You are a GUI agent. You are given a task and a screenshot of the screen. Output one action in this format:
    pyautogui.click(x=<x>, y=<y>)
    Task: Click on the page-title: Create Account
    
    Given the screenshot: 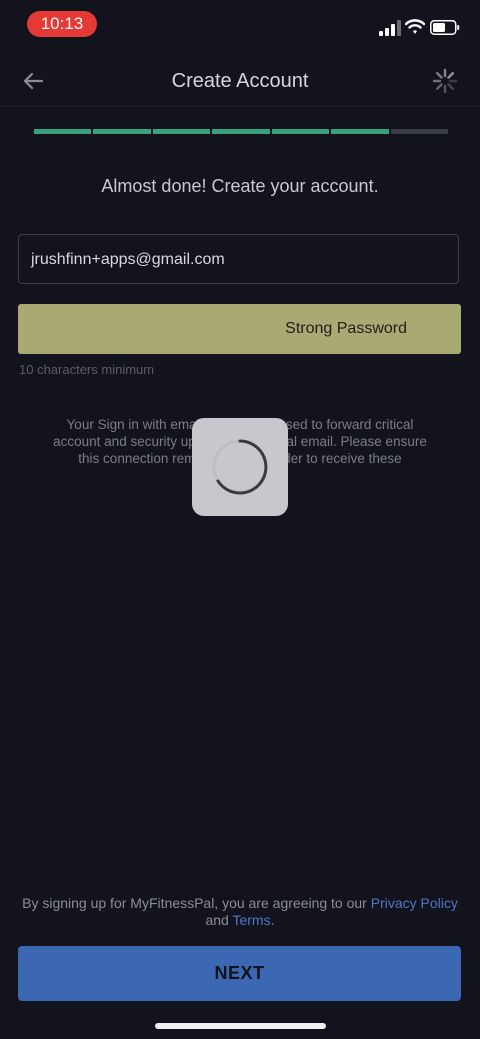 What is the action you would take?
    pyautogui.click(x=240, y=81)
    